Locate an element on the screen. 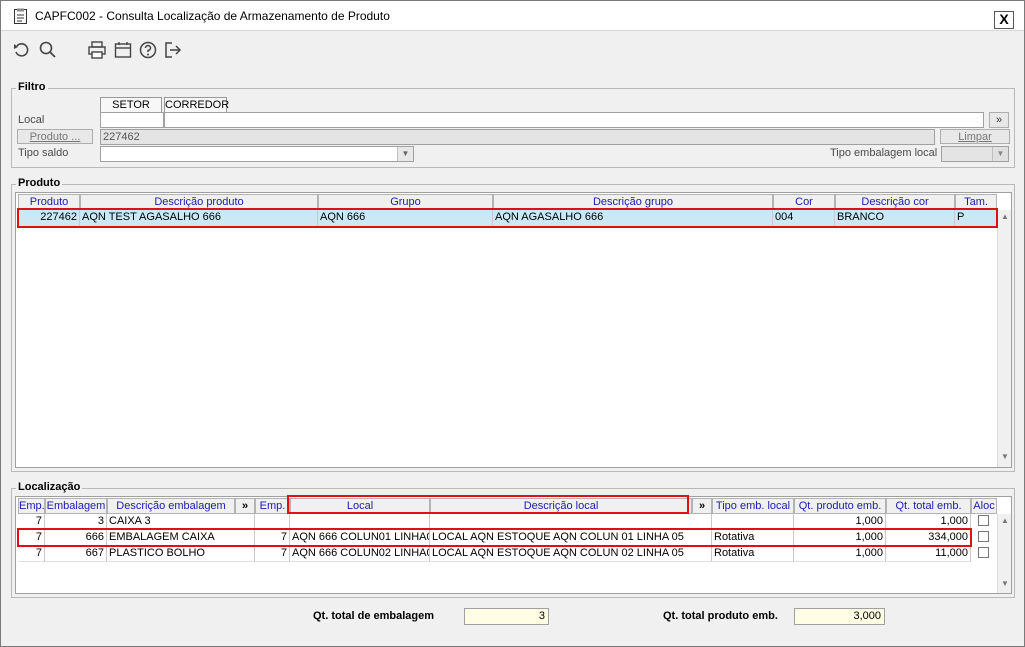 The height and width of the screenshot is (647, 1025). cell-embalagem: 3 is located at coordinates (76, 522).